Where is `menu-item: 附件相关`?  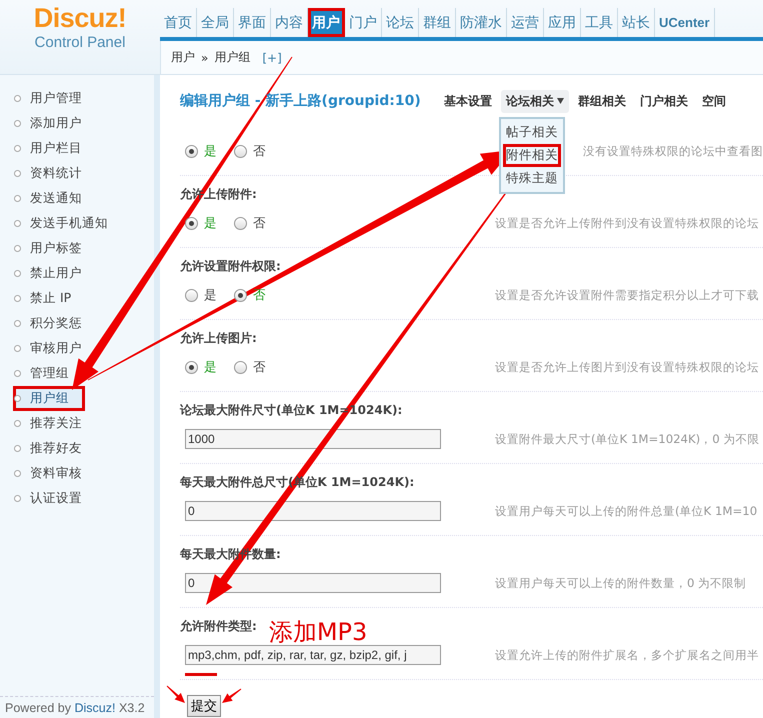 menu-item: 附件相关 is located at coordinates (531, 155).